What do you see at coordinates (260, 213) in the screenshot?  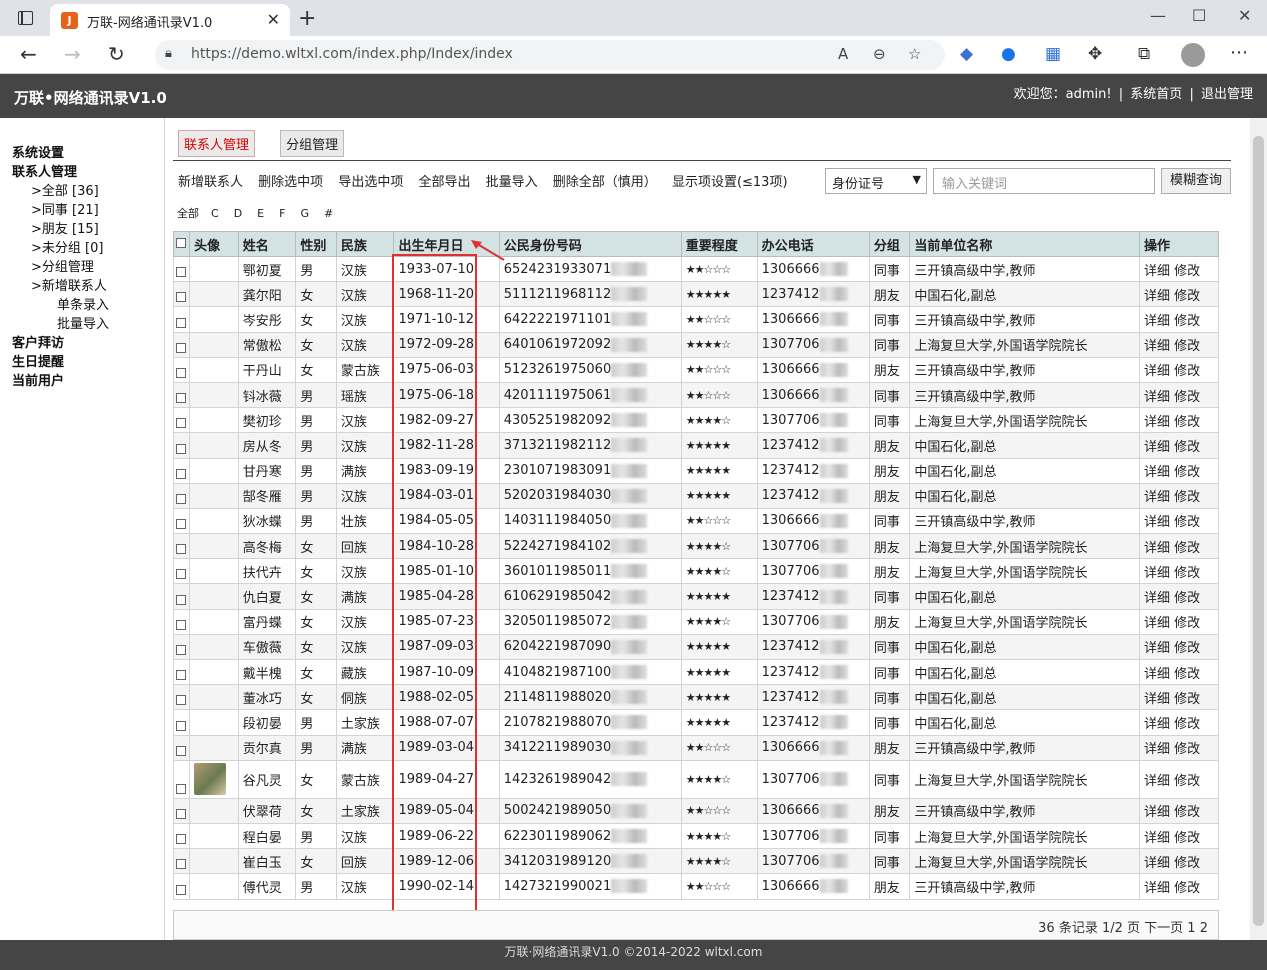 I see `letter-filter-item: E` at bounding box center [260, 213].